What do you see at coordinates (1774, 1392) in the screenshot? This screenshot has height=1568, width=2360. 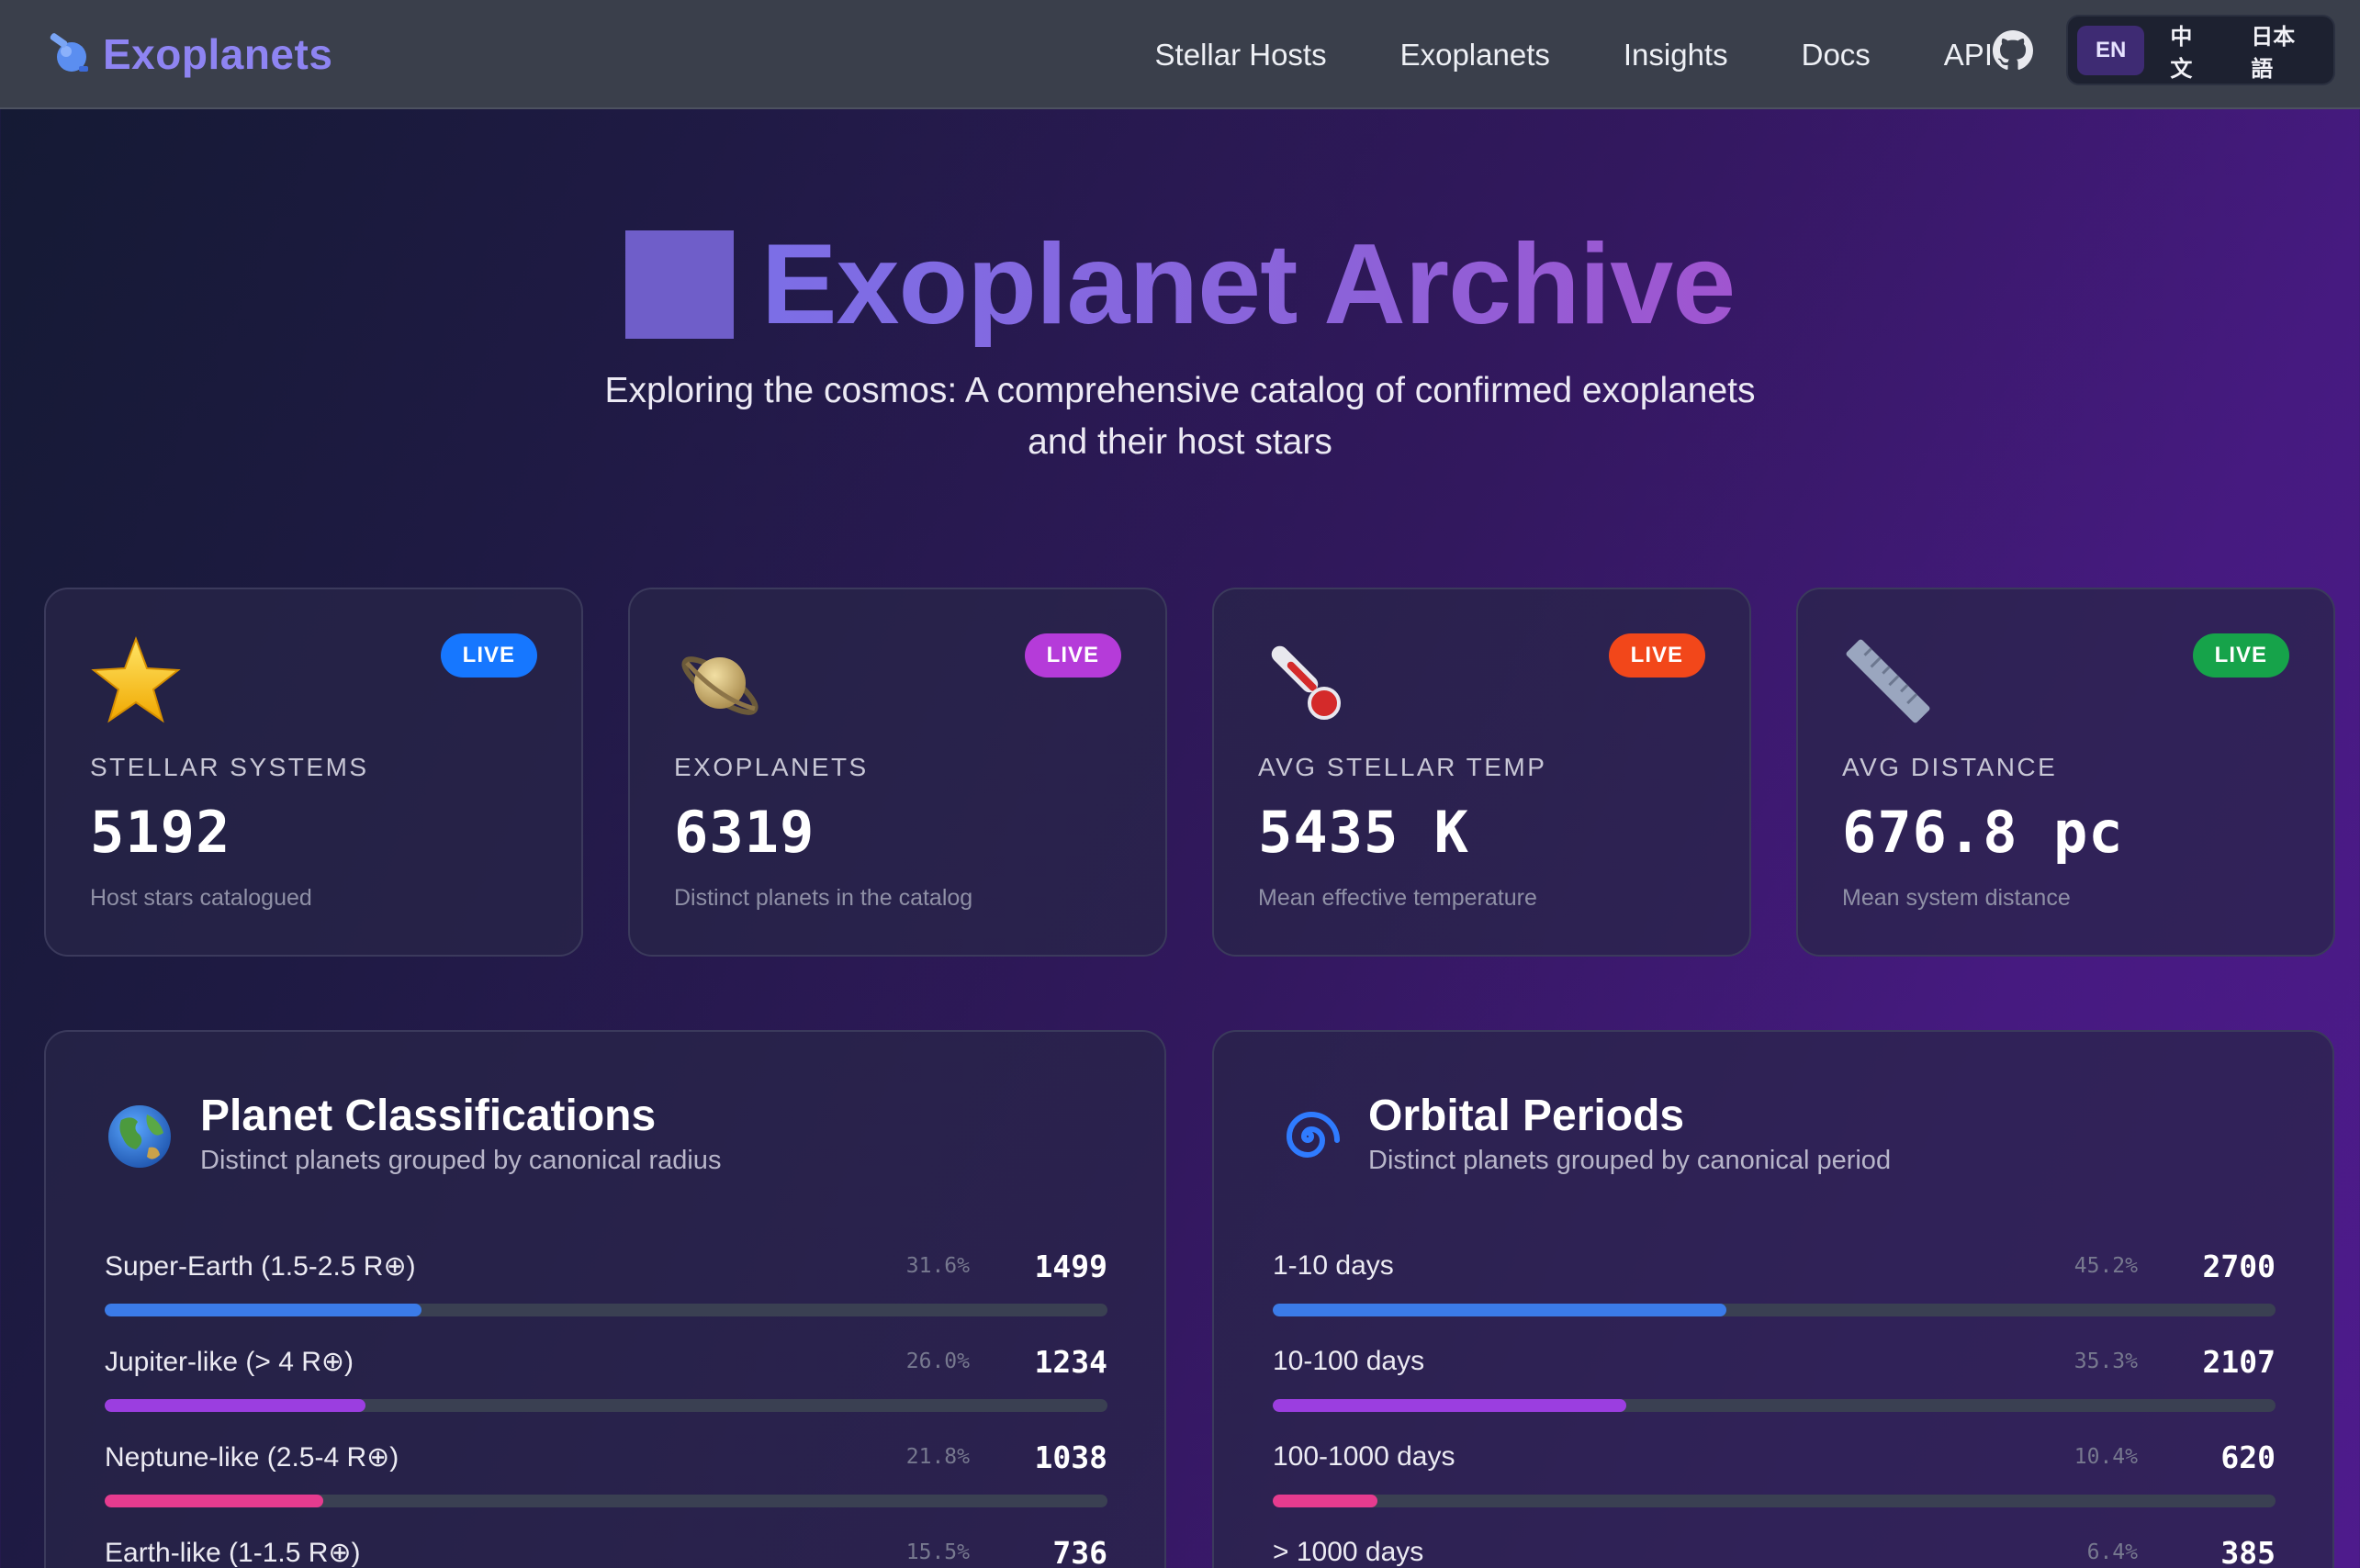 I see `distribution-row: 10-100 days 35.3% 2107` at bounding box center [1774, 1392].